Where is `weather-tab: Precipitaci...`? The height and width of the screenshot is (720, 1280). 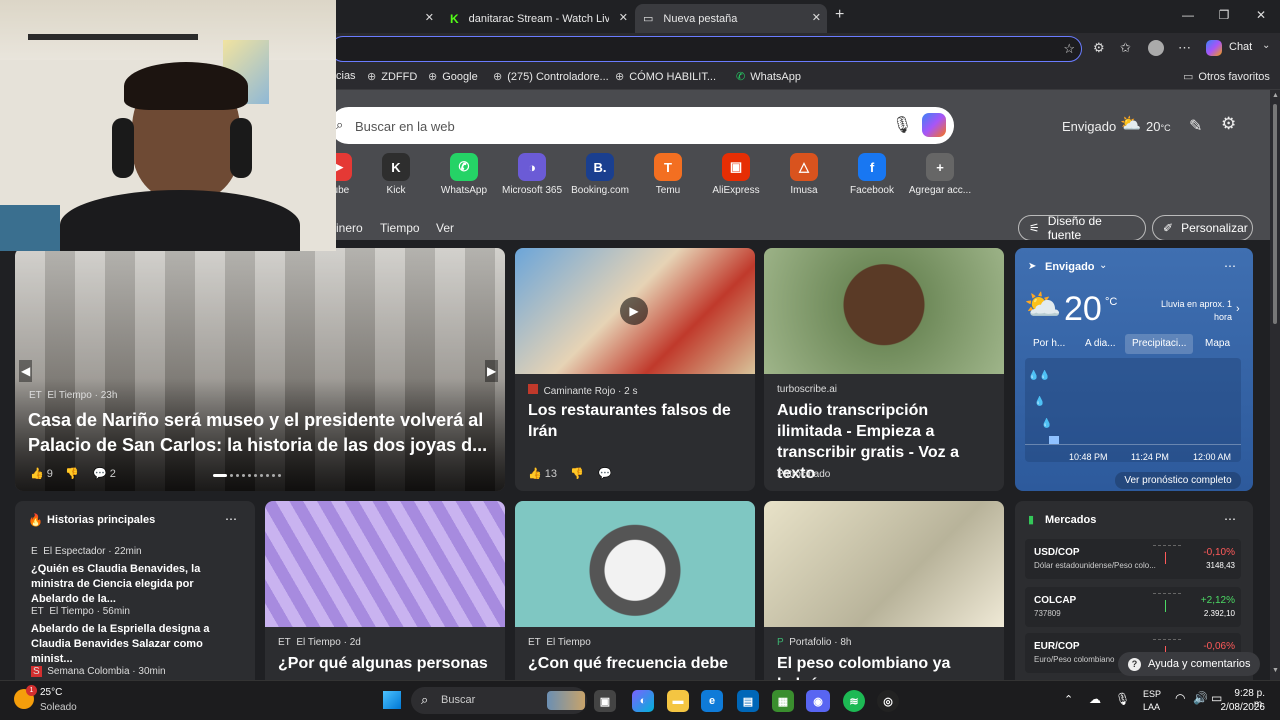 weather-tab: Precipitaci... is located at coordinates (1159, 343).